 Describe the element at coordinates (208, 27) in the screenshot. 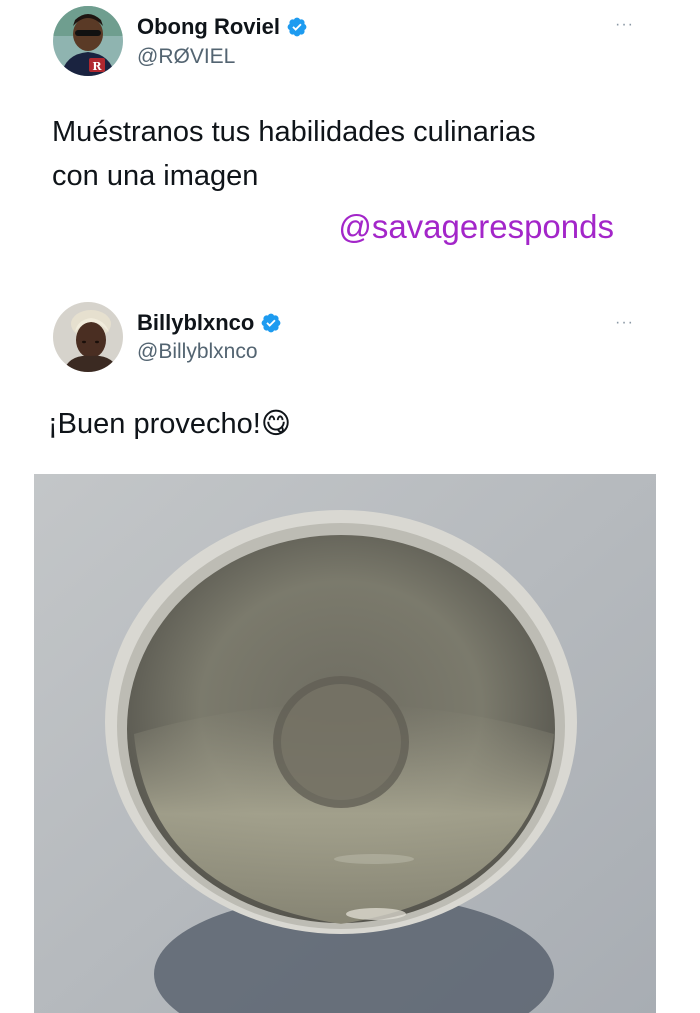

I see `display-name: Obong Roviel` at that location.